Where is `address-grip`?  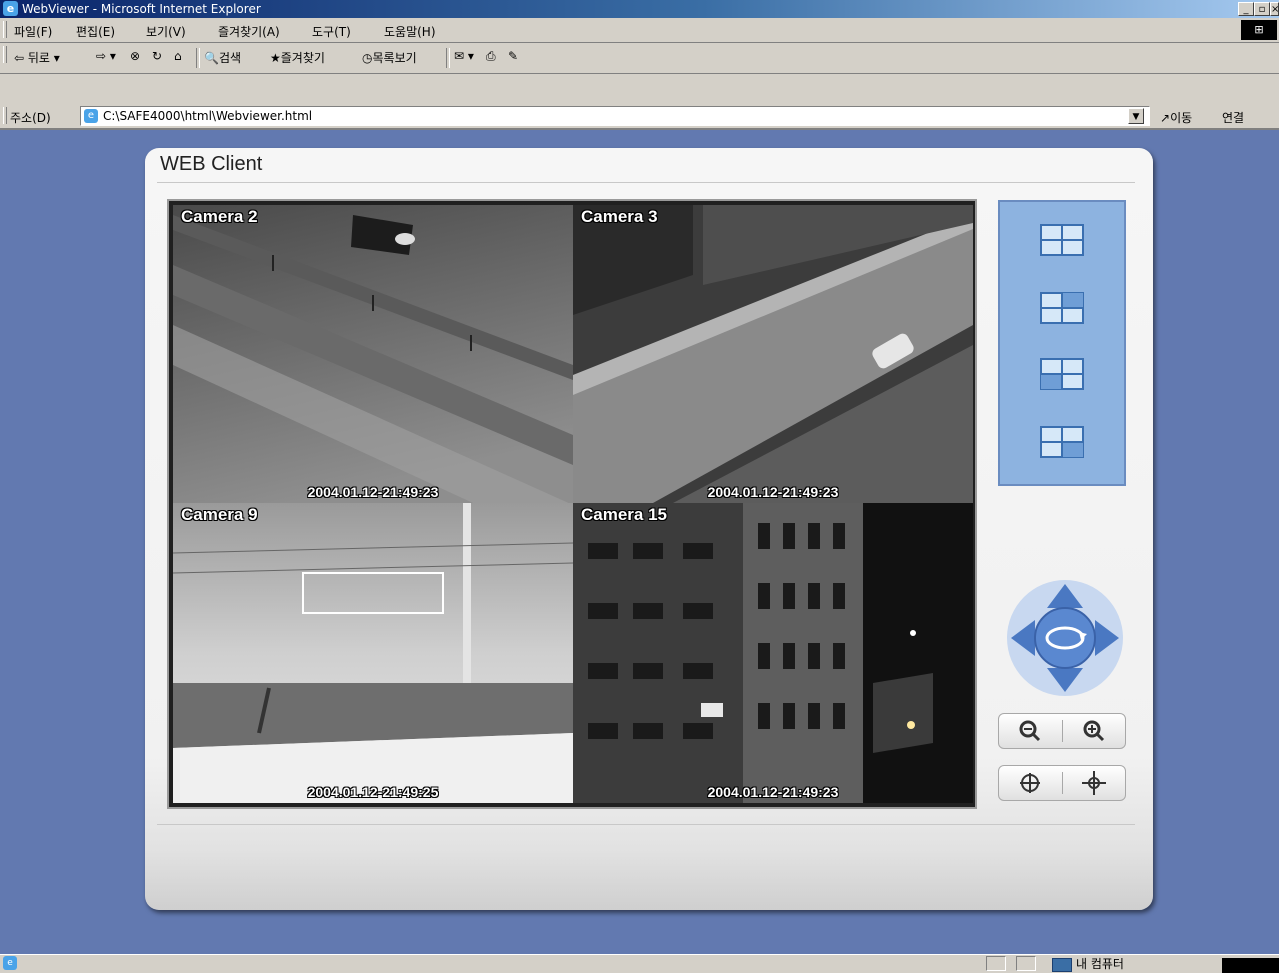
address-grip is located at coordinates (5, 115).